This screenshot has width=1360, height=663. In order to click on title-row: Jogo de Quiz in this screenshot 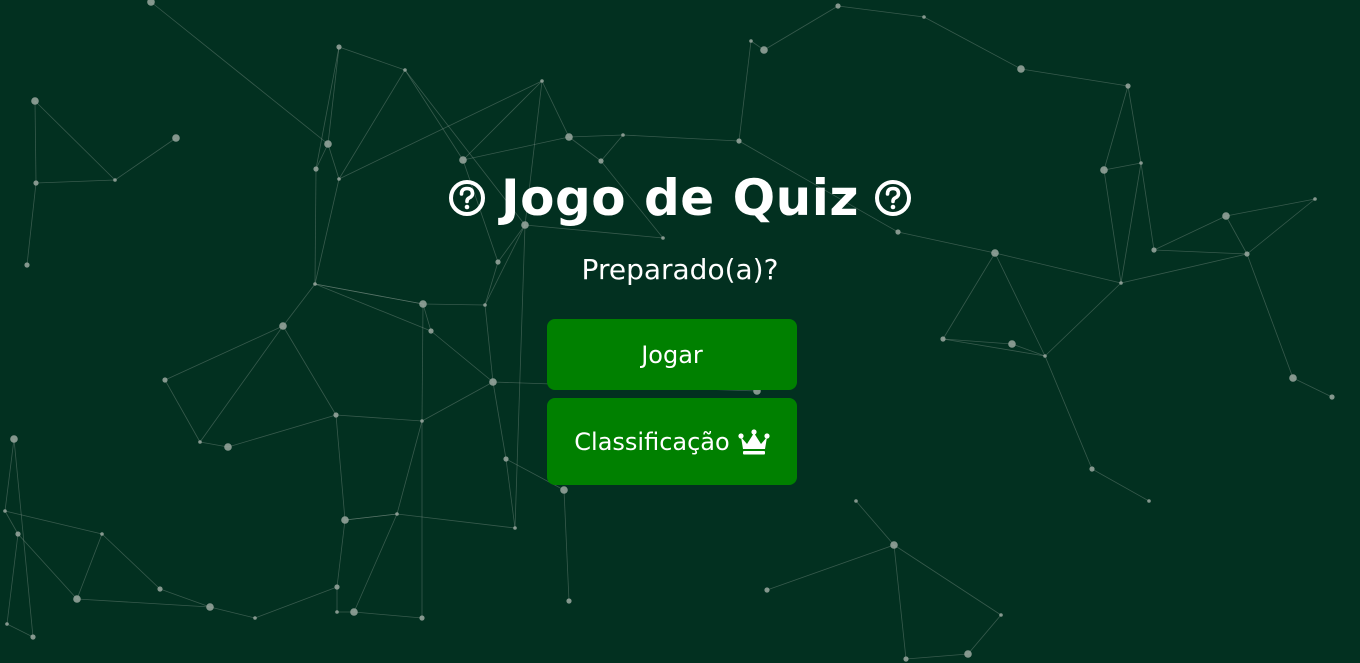, I will do `click(680, 198)`.